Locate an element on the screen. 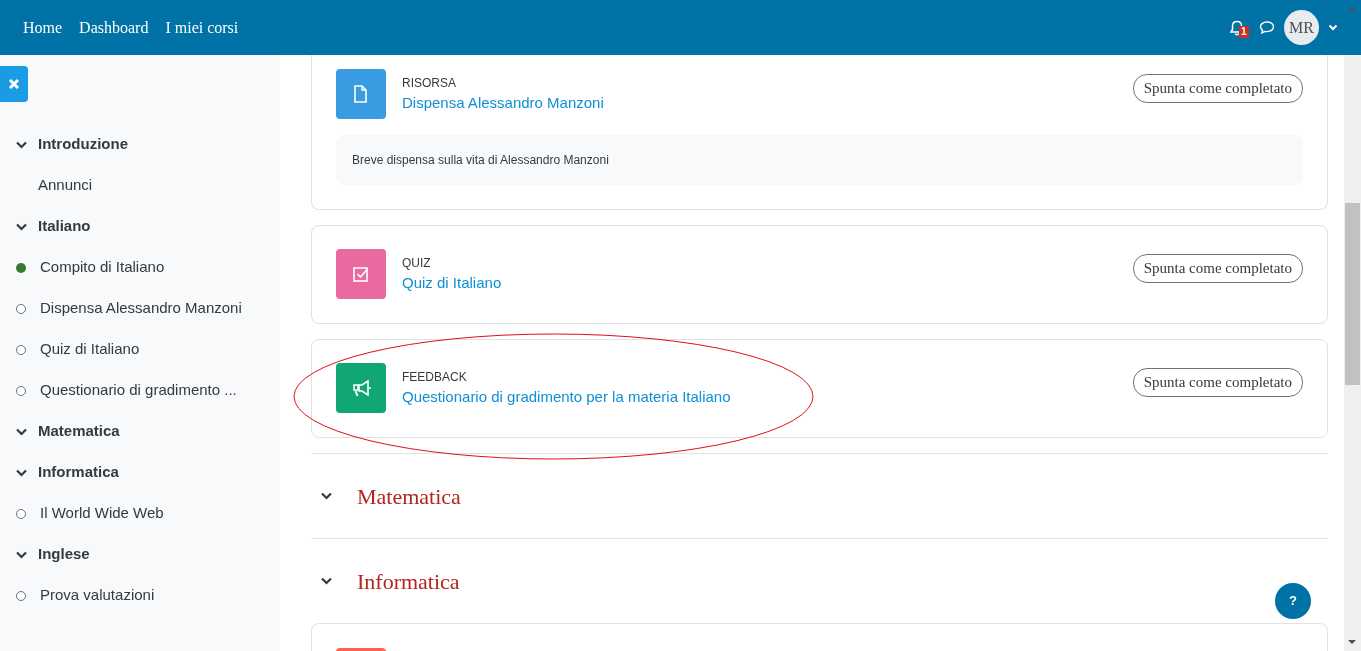  nav-link: I miei corsi is located at coordinates (202, 27).